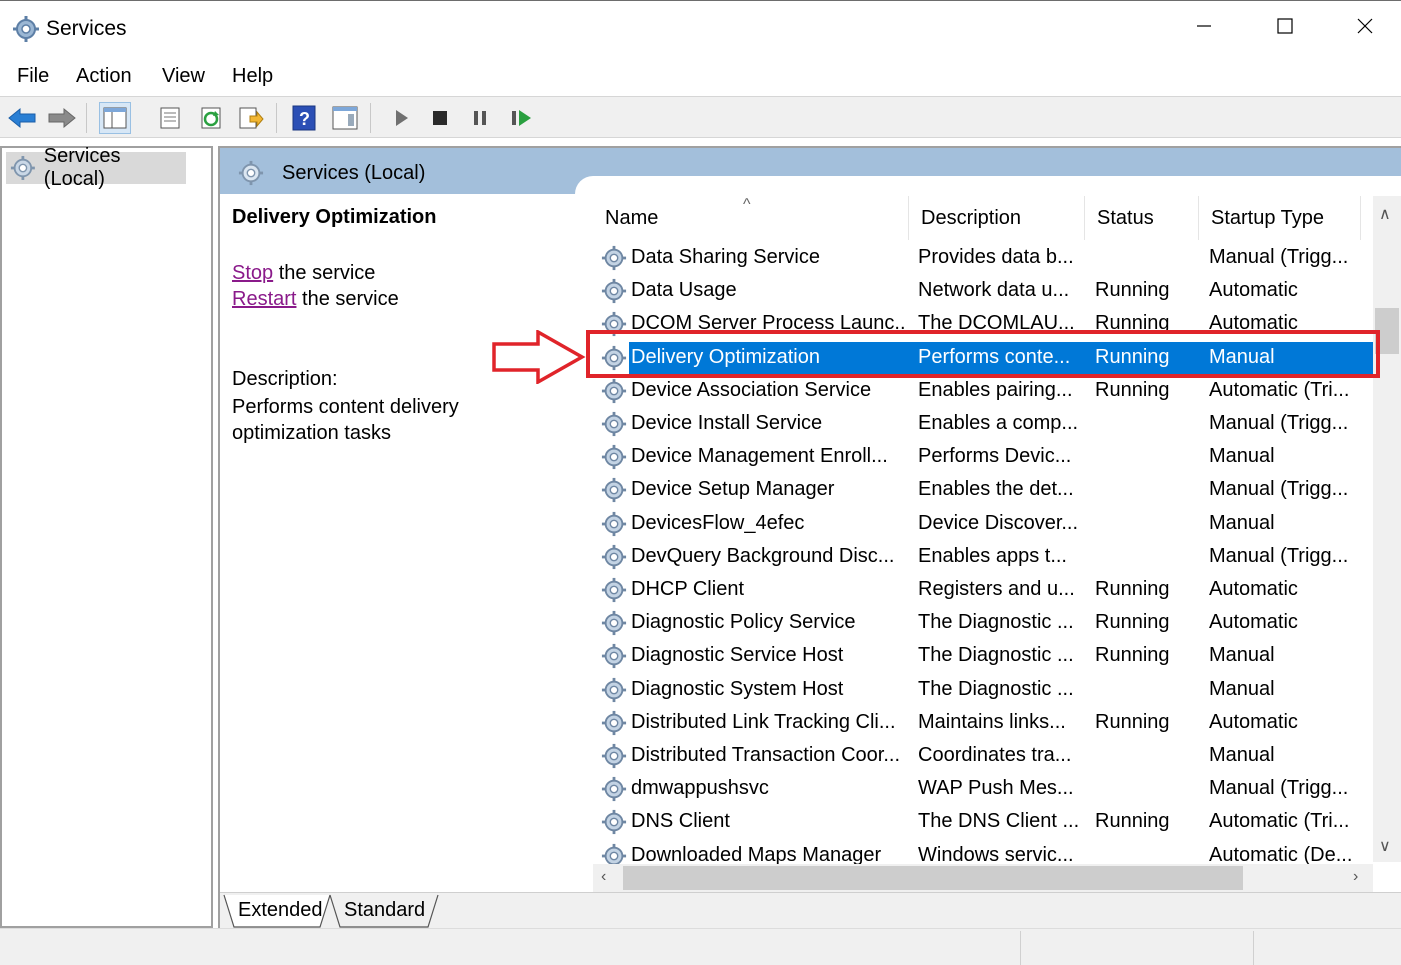 The width and height of the screenshot is (1401, 965). Describe the element at coordinates (933, 878) in the screenshot. I see `horizontal-scroll-thumb` at that location.